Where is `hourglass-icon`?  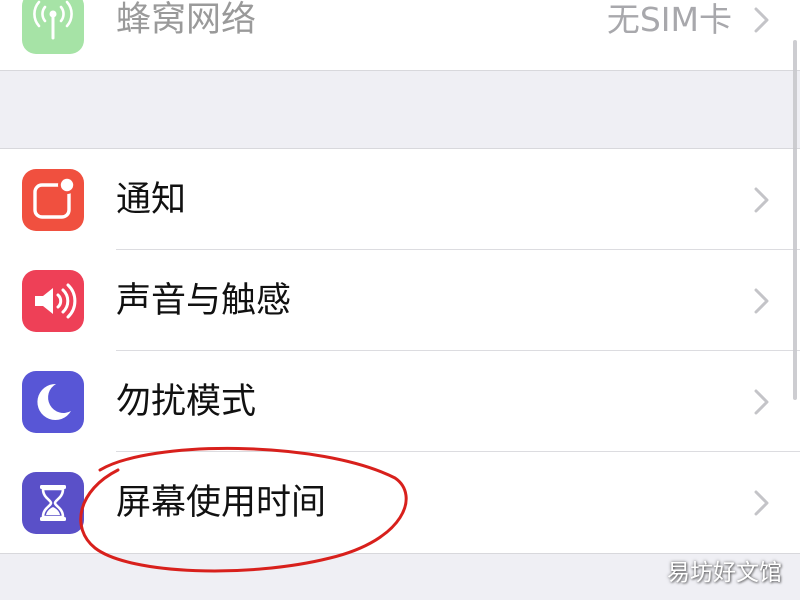
hourglass-icon is located at coordinates (53, 503).